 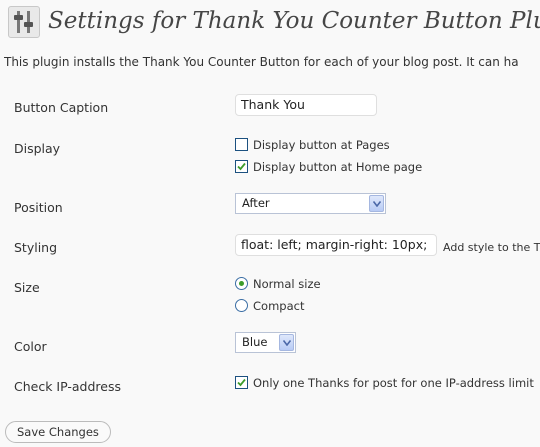 What do you see at coordinates (306, 105) in the screenshot?
I see `button-caption-input: Thank You` at bounding box center [306, 105].